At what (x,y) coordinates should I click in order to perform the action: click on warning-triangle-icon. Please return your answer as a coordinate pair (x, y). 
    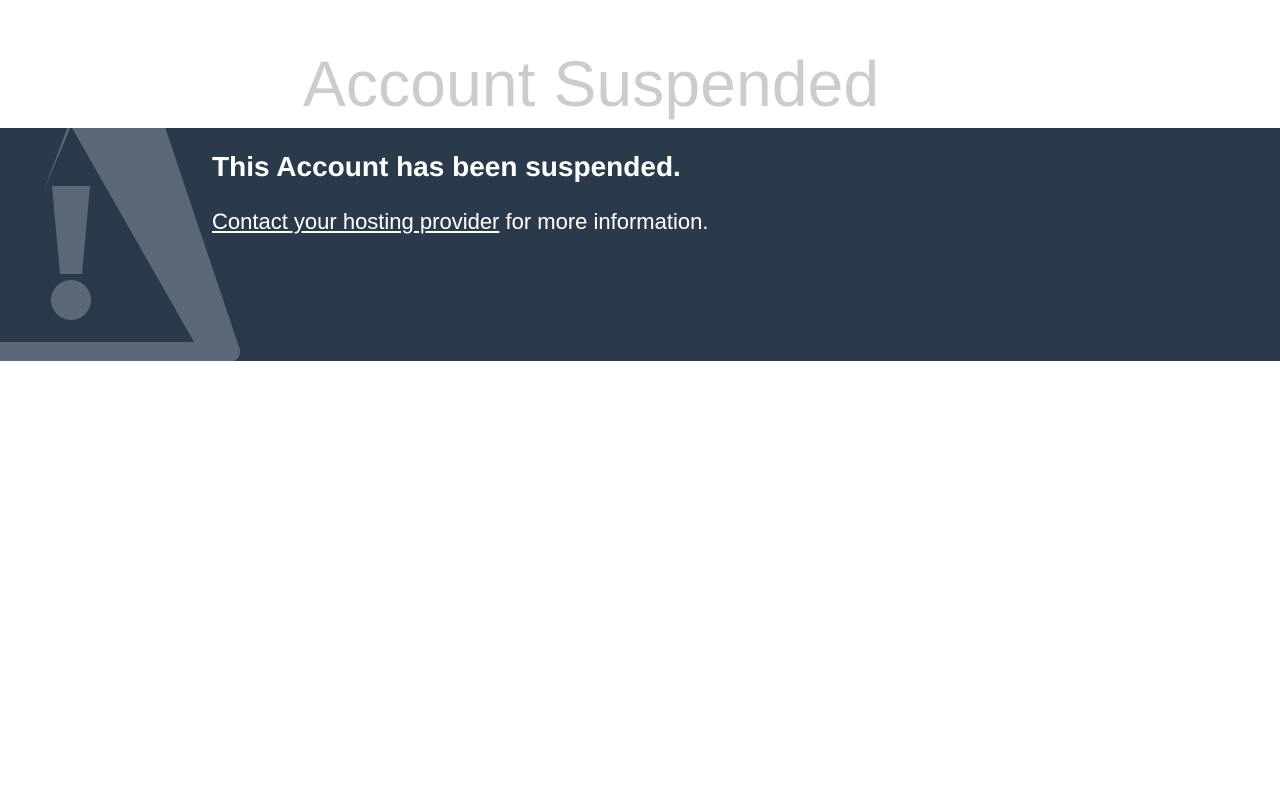
    Looking at the image, I should click on (120, 244).